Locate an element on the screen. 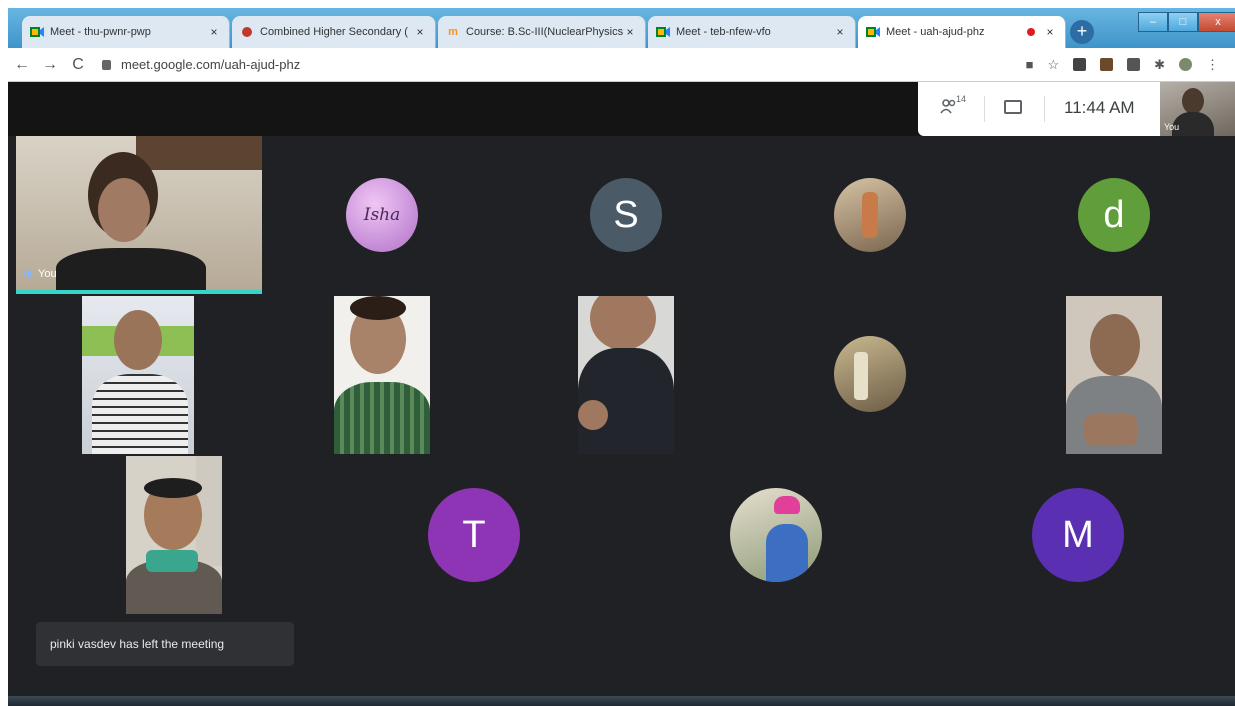 The image size is (1235, 706). moodle-icon: m is located at coordinates (453, 32).